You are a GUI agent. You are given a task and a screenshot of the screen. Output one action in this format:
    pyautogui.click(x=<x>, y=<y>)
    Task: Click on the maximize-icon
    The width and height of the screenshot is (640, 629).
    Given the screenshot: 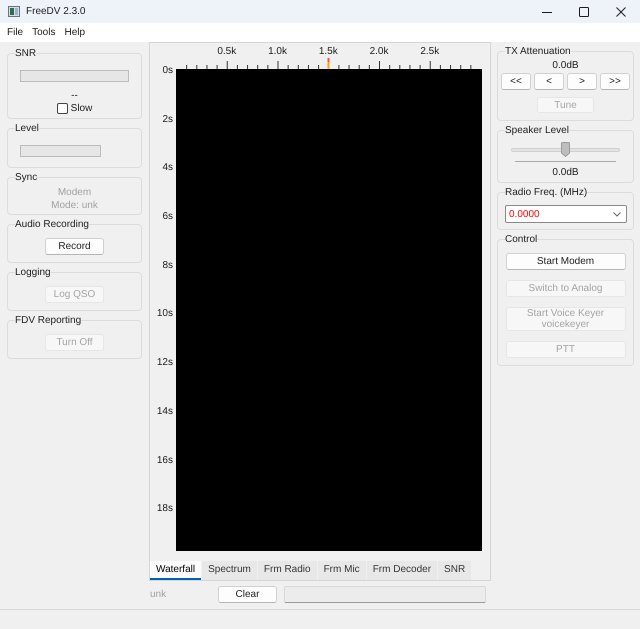 What is the action you would take?
    pyautogui.click(x=584, y=11)
    